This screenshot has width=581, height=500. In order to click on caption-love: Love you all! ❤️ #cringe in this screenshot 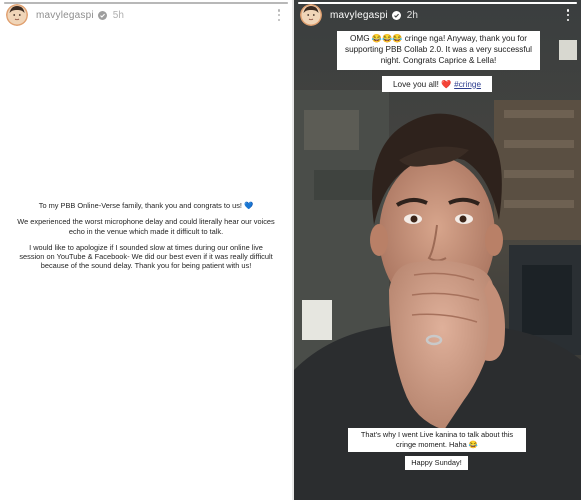, I will do `click(437, 84)`.